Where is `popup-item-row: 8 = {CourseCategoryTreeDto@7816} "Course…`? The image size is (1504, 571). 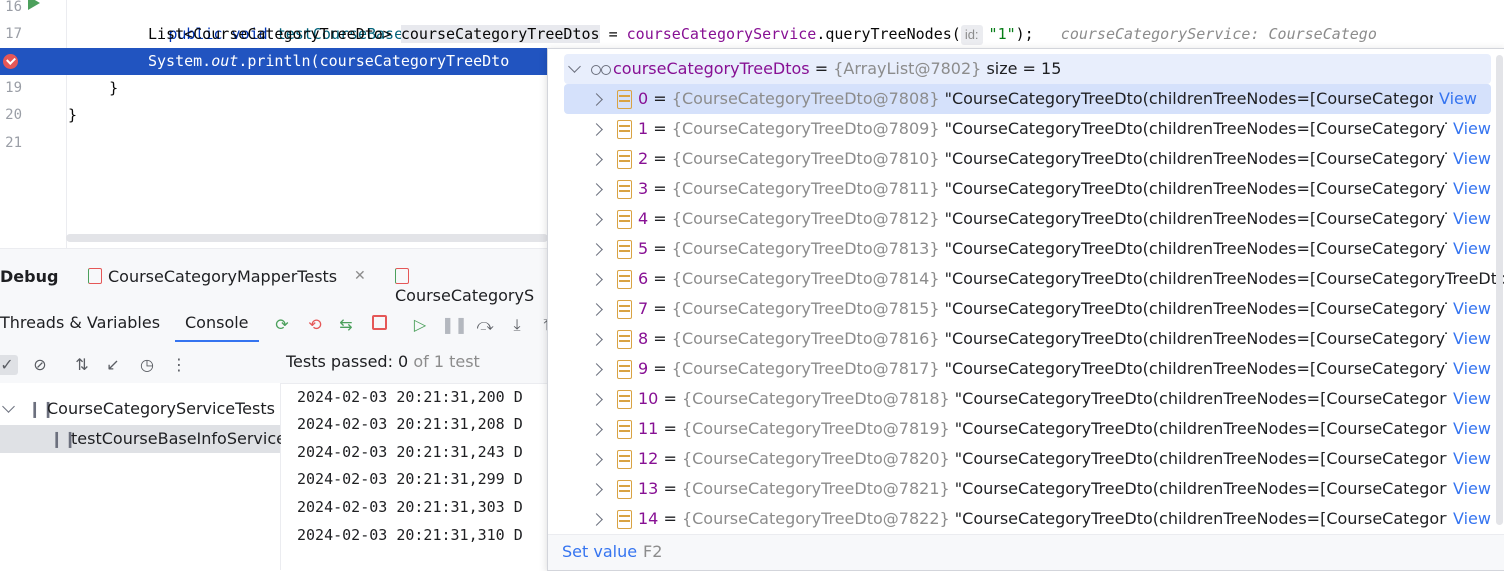 popup-item-row: 8 = {CourseCategoryTreeDto@7816} "Course… is located at coordinates (1026, 339).